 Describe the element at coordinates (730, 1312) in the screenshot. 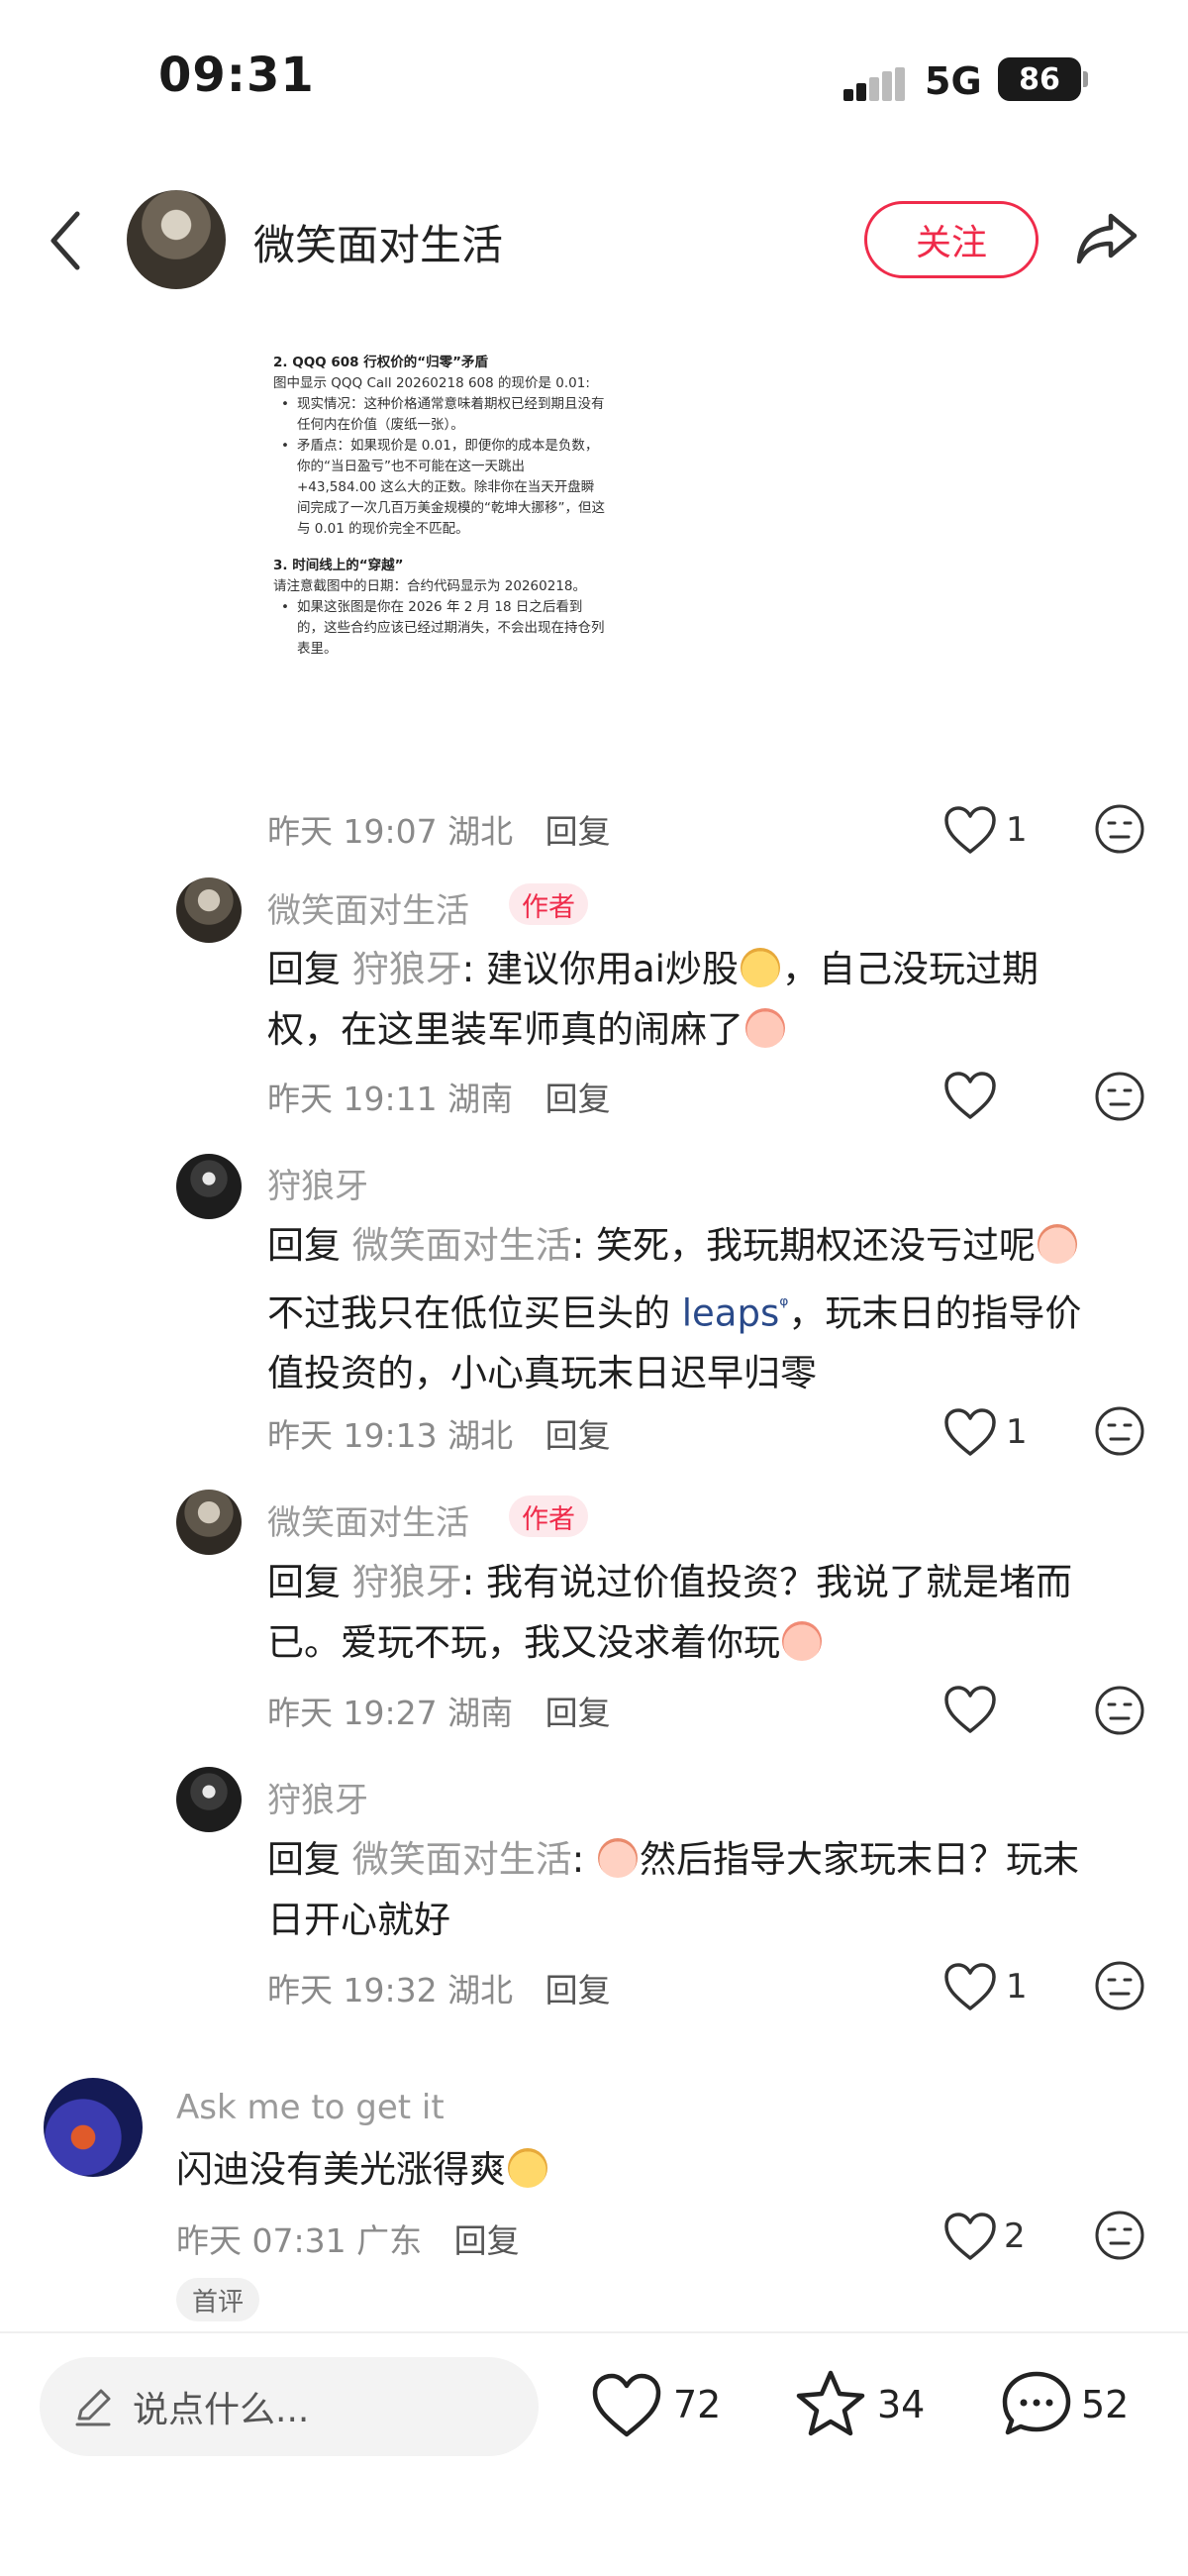

I see `leaps-link: leaps` at that location.